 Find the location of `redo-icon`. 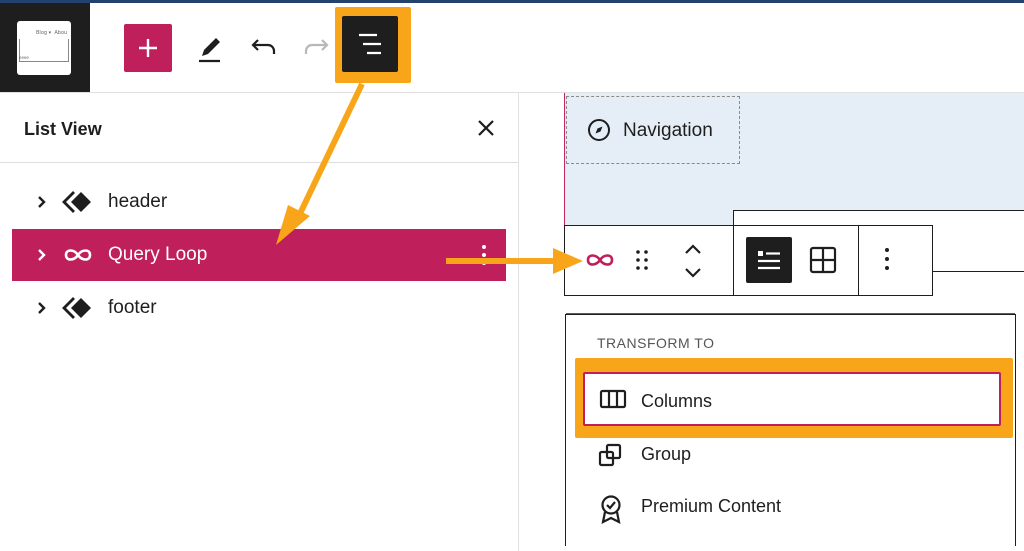

redo-icon is located at coordinates (316, 46).